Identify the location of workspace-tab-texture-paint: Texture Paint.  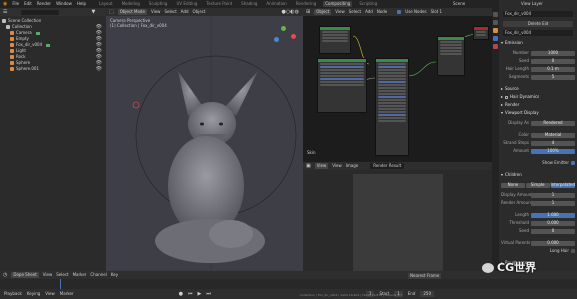
(219, 4).